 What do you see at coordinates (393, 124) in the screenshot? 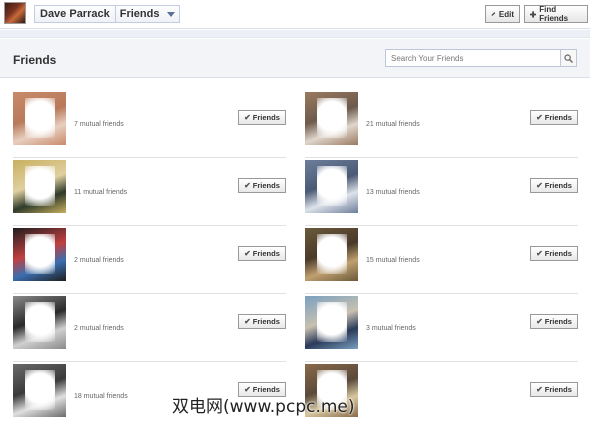
I see `mutual-friends-link: 21 mutual friends` at bounding box center [393, 124].